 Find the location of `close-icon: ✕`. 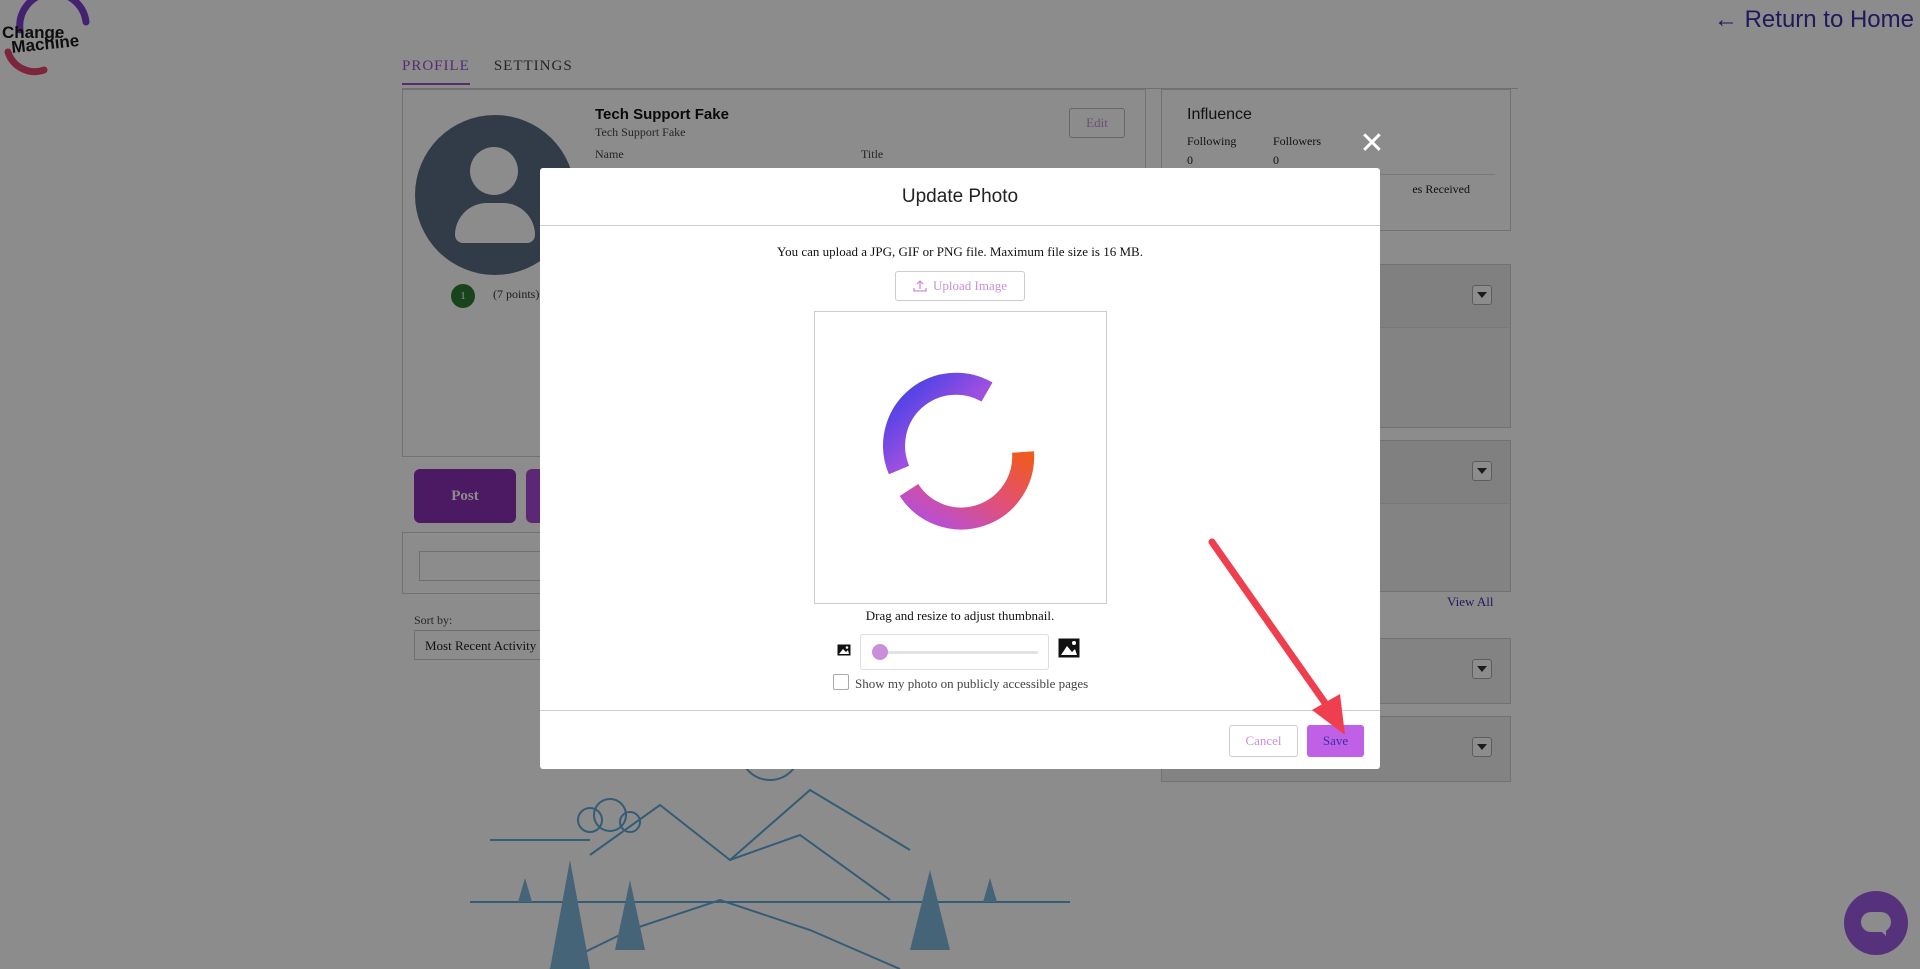

close-icon: ✕ is located at coordinates (1372, 144).